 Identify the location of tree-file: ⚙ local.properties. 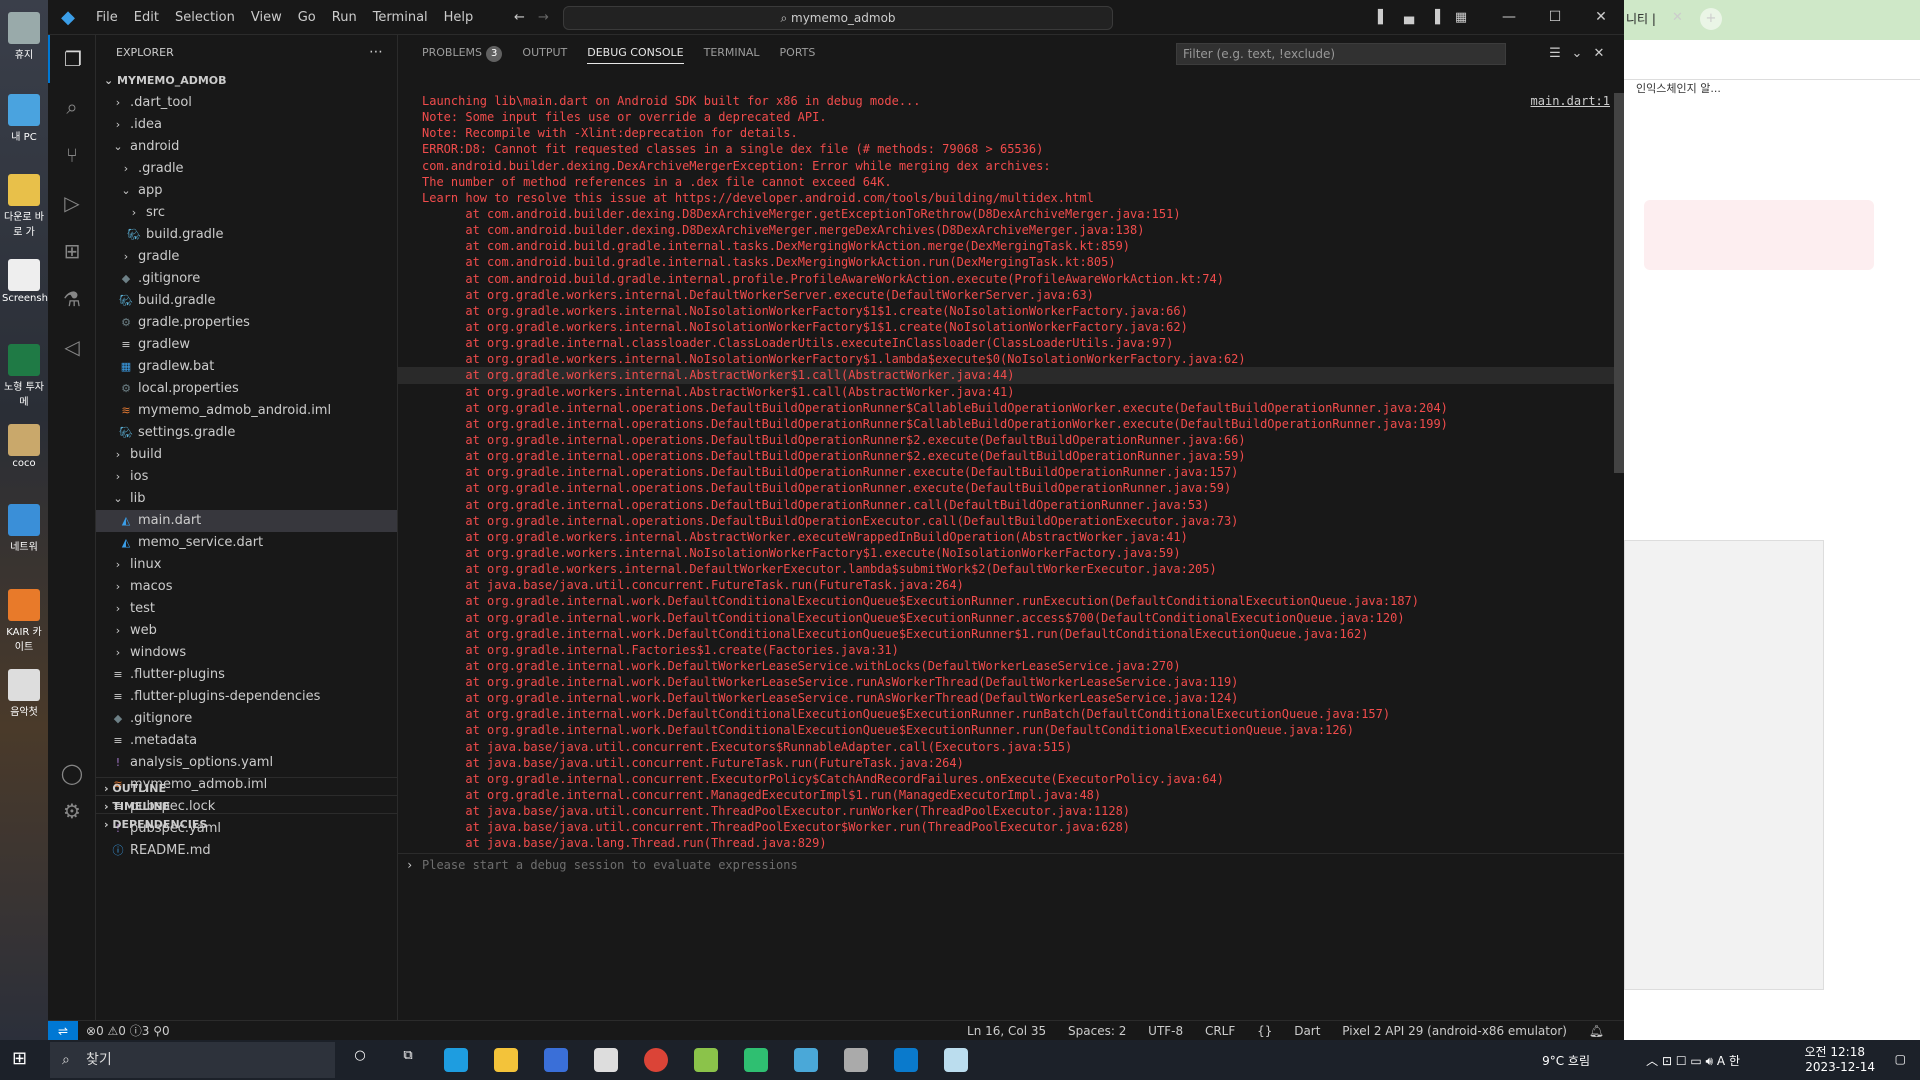
(246, 389).